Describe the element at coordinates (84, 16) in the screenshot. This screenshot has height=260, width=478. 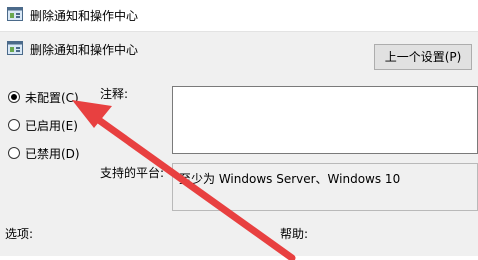
I see `window-title: 删除通知和操作中心` at that location.